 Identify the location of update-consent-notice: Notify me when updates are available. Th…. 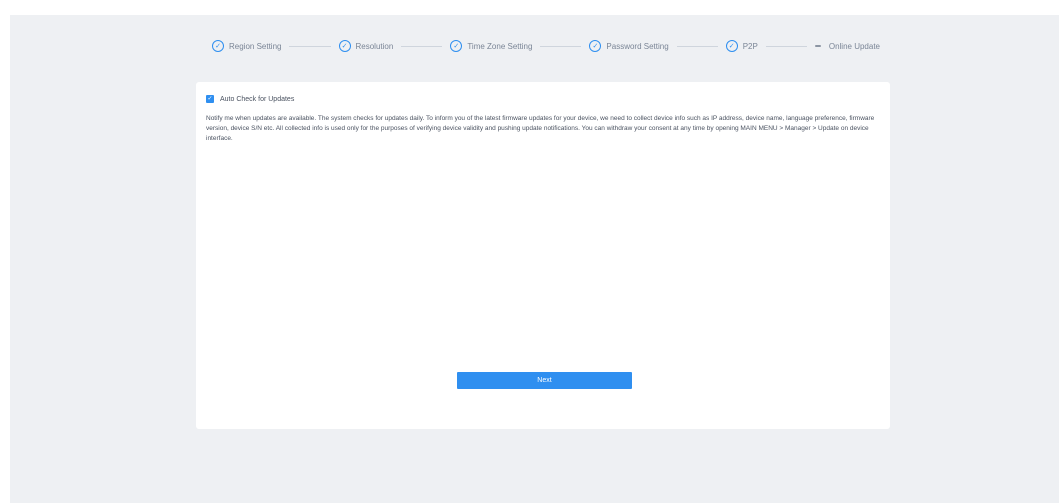
(540, 128).